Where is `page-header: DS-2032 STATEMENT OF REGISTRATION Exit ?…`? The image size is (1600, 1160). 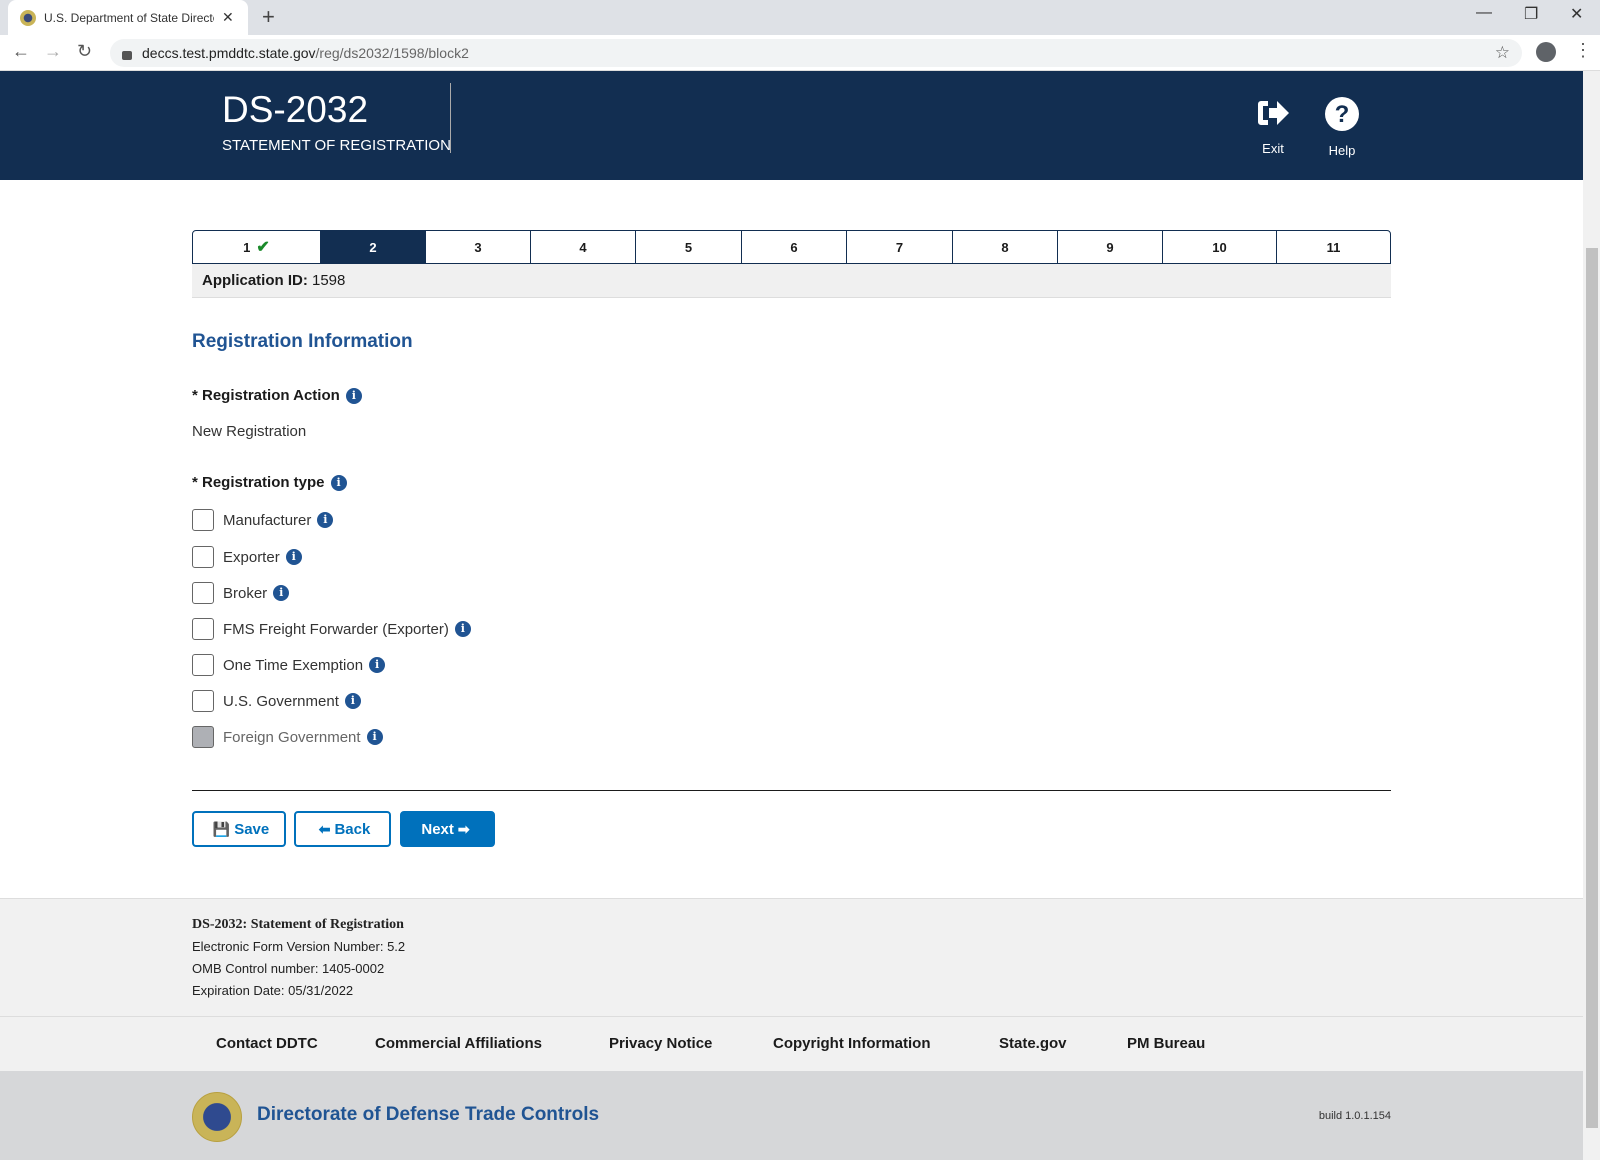 page-header: DS-2032 STATEMENT OF REGISTRATION Exit ?… is located at coordinates (791, 125).